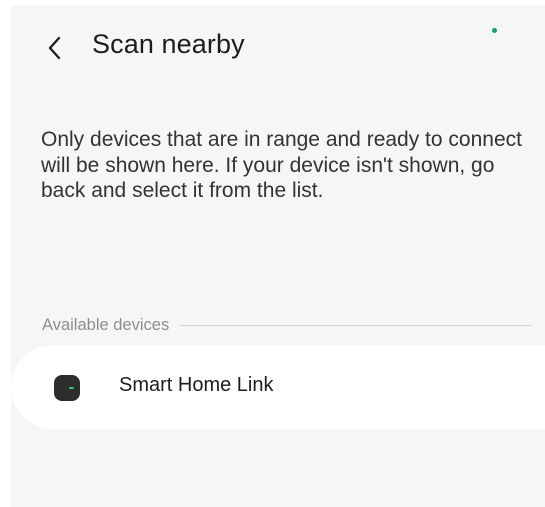  Describe the element at coordinates (355, 325) in the screenshot. I see `section-divider` at that location.